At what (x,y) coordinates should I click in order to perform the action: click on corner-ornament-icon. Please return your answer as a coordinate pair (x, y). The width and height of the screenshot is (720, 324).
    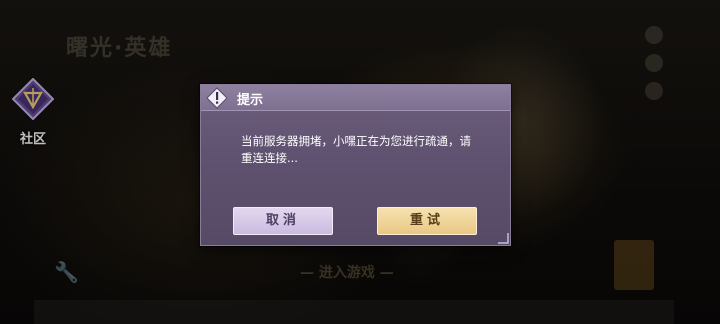
    Looking at the image, I should click on (503, 238).